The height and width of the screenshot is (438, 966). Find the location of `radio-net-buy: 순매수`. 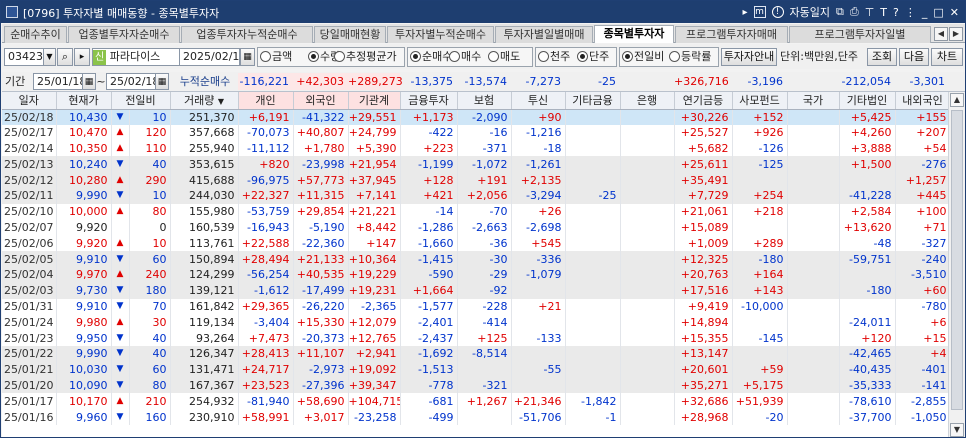

radio-net-buy: 순매수 is located at coordinates (431, 57).